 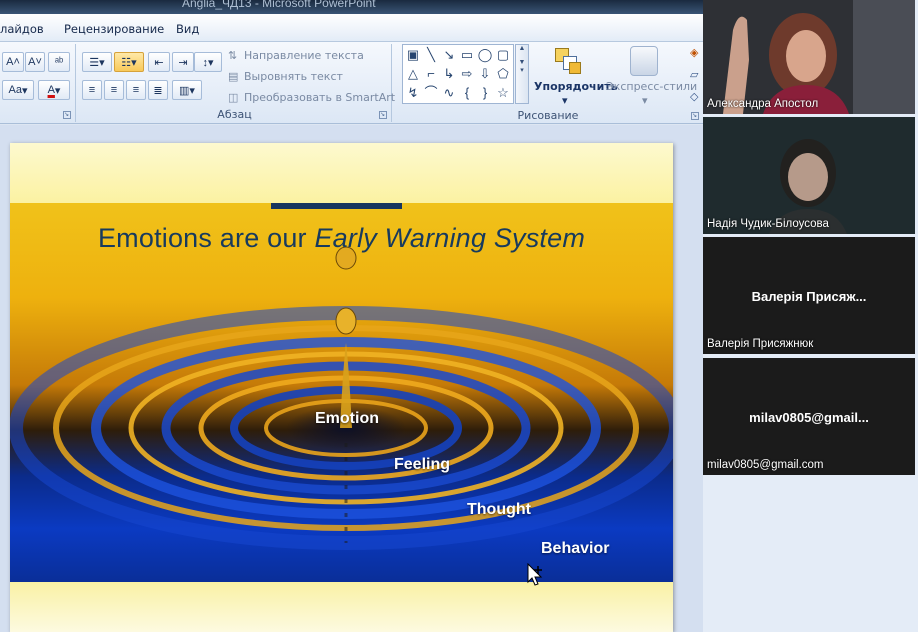 I want to click on elbow-connector-icon: ⌐, so click(x=431, y=74).